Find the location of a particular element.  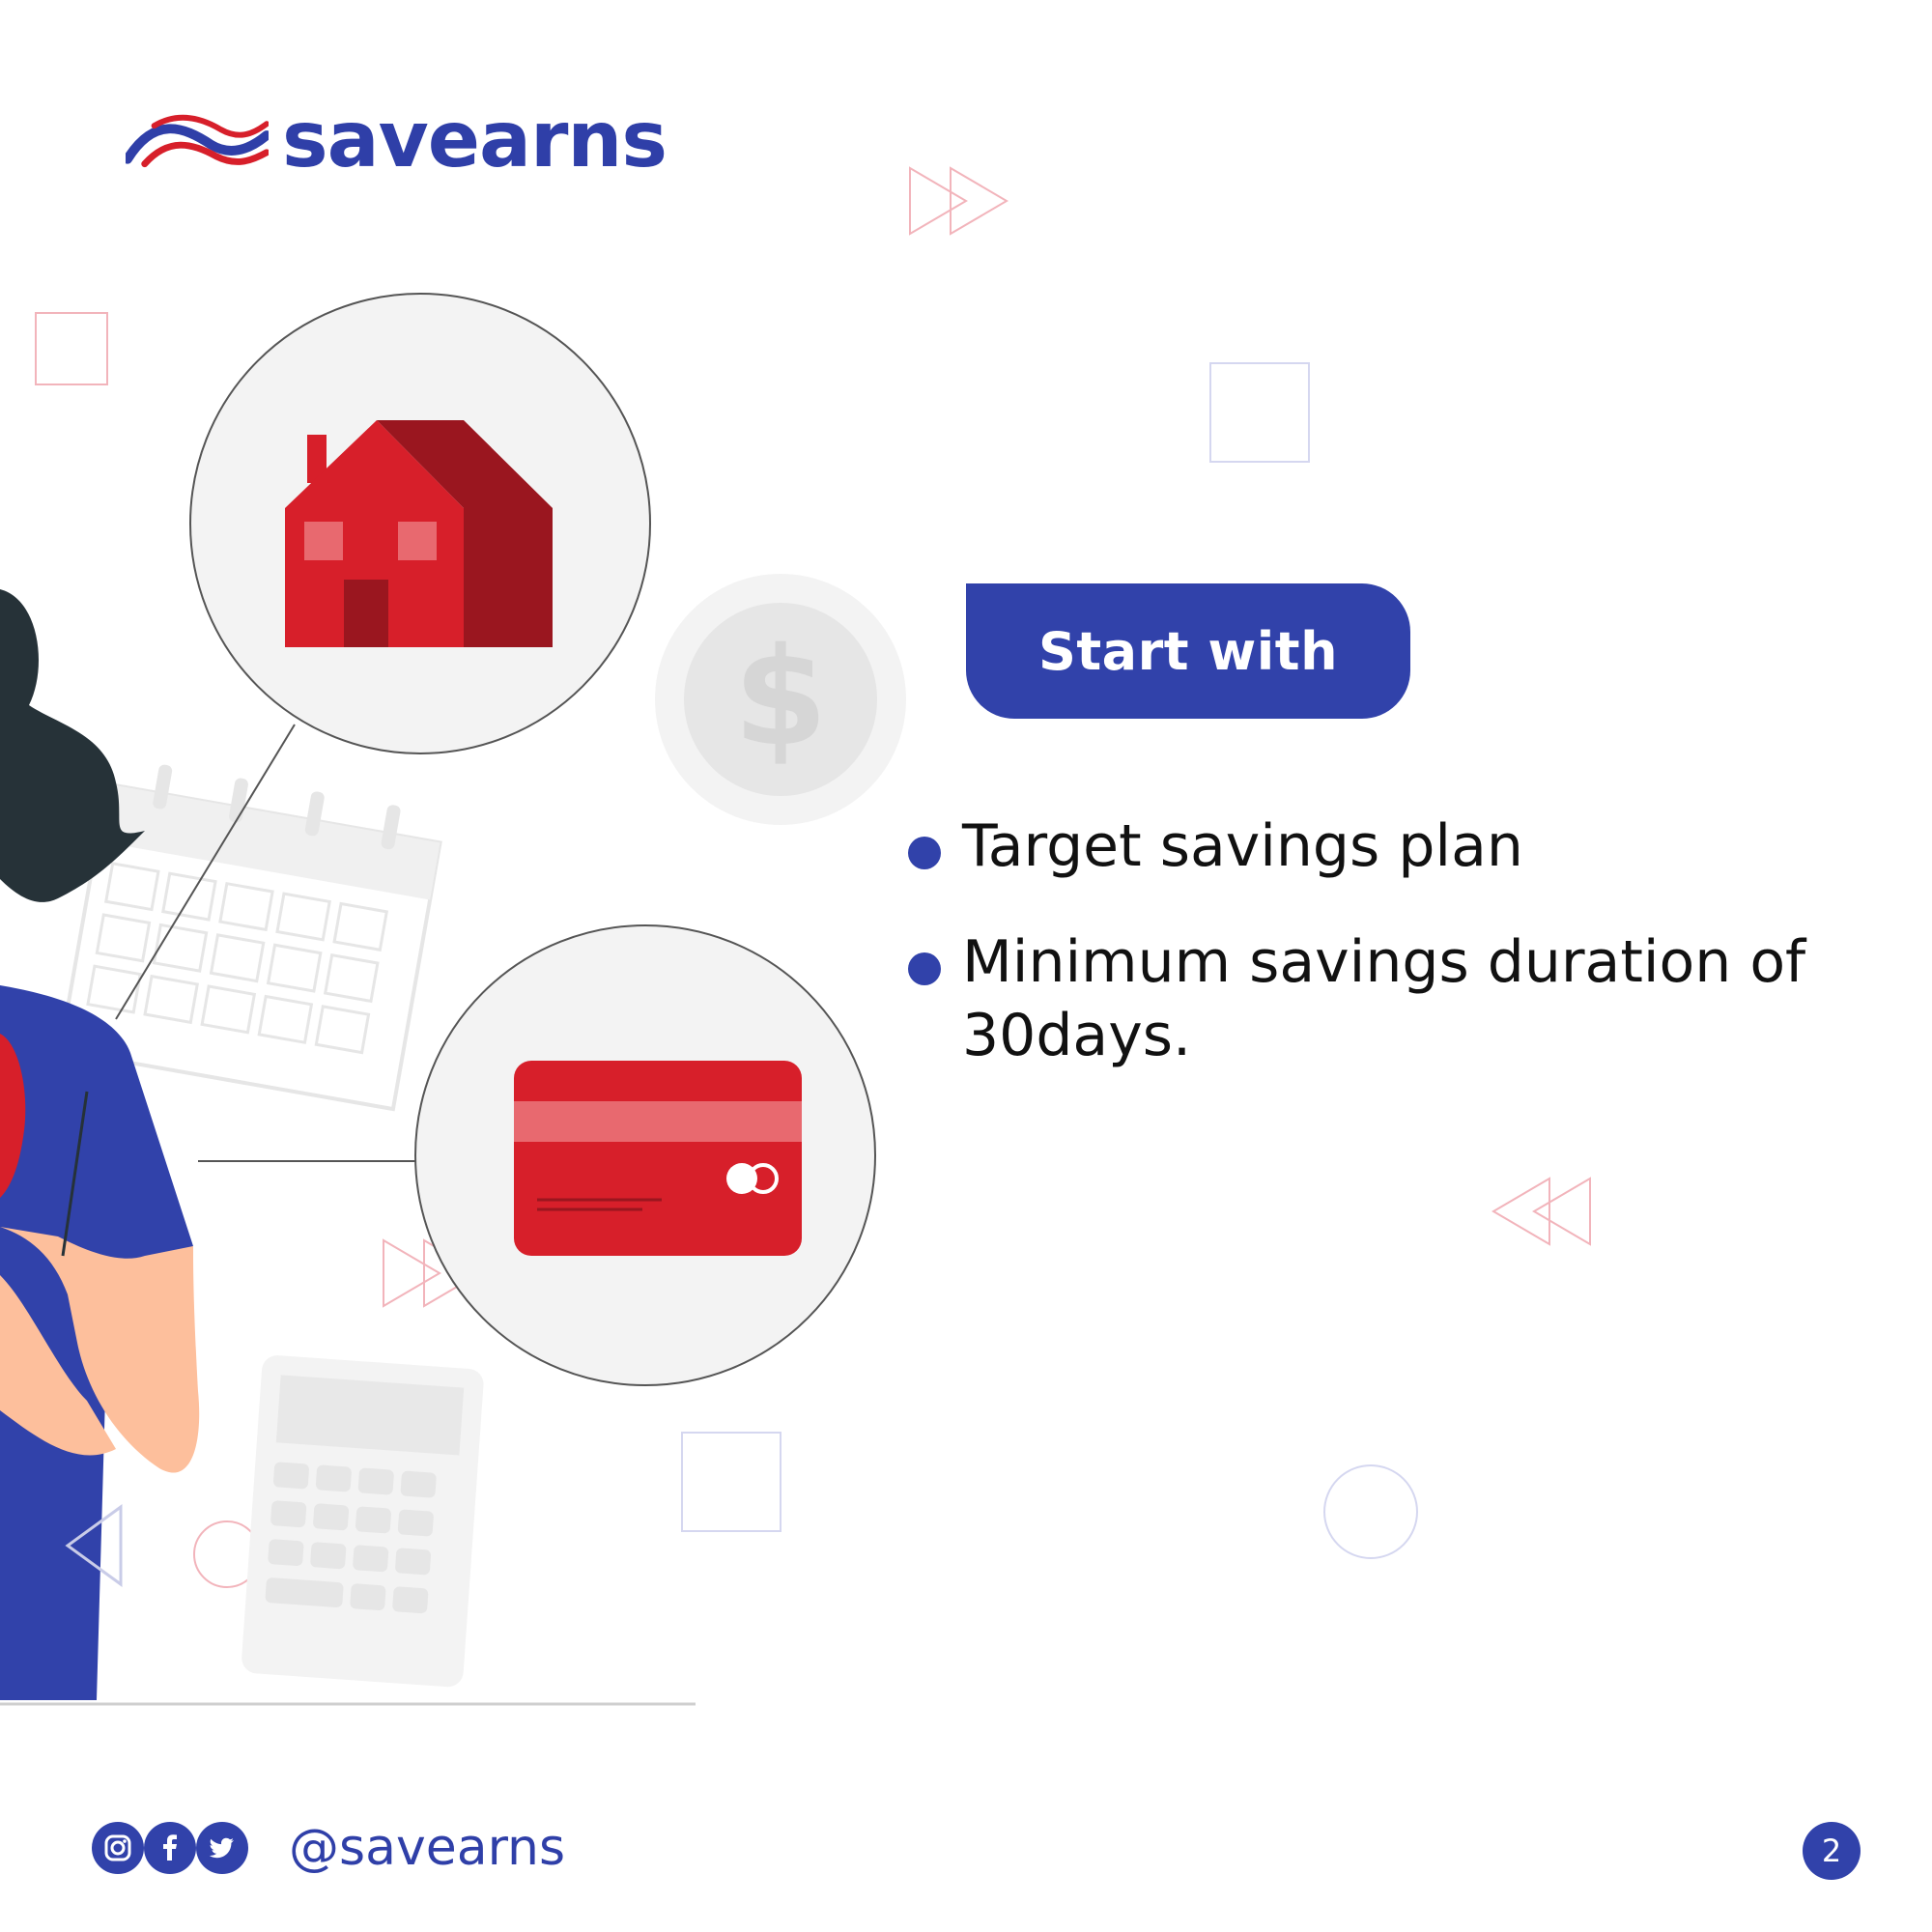

logo: savearns is located at coordinates (397, 140).